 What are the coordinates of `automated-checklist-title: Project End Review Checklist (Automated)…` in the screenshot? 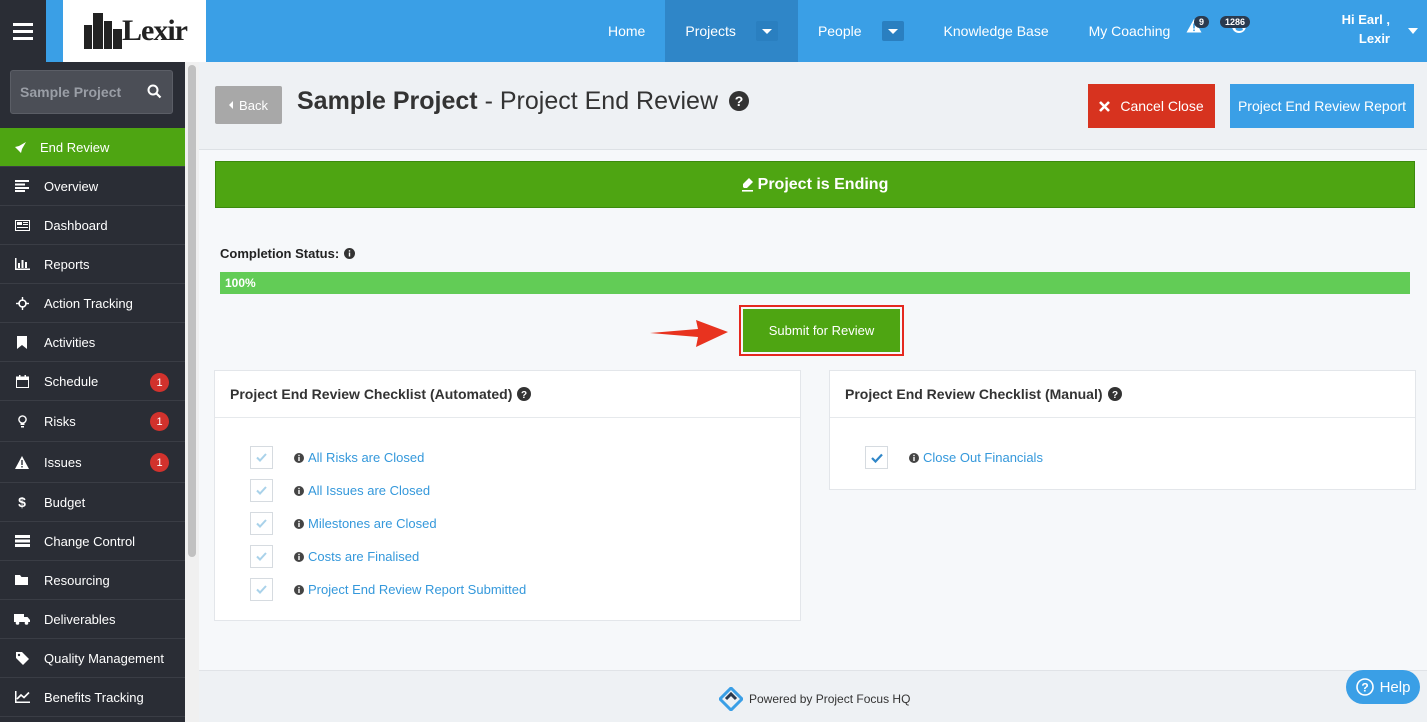 It's located at (507, 394).